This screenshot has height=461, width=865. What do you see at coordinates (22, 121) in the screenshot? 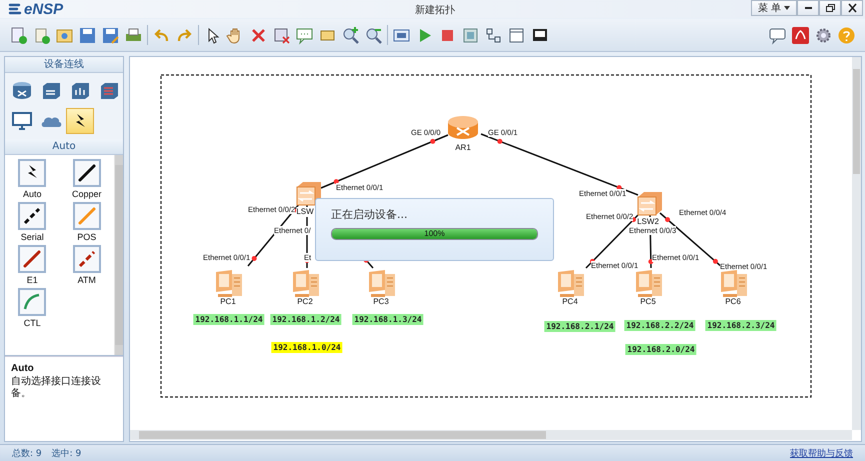
I see `monitor-icon` at bounding box center [22, 121].